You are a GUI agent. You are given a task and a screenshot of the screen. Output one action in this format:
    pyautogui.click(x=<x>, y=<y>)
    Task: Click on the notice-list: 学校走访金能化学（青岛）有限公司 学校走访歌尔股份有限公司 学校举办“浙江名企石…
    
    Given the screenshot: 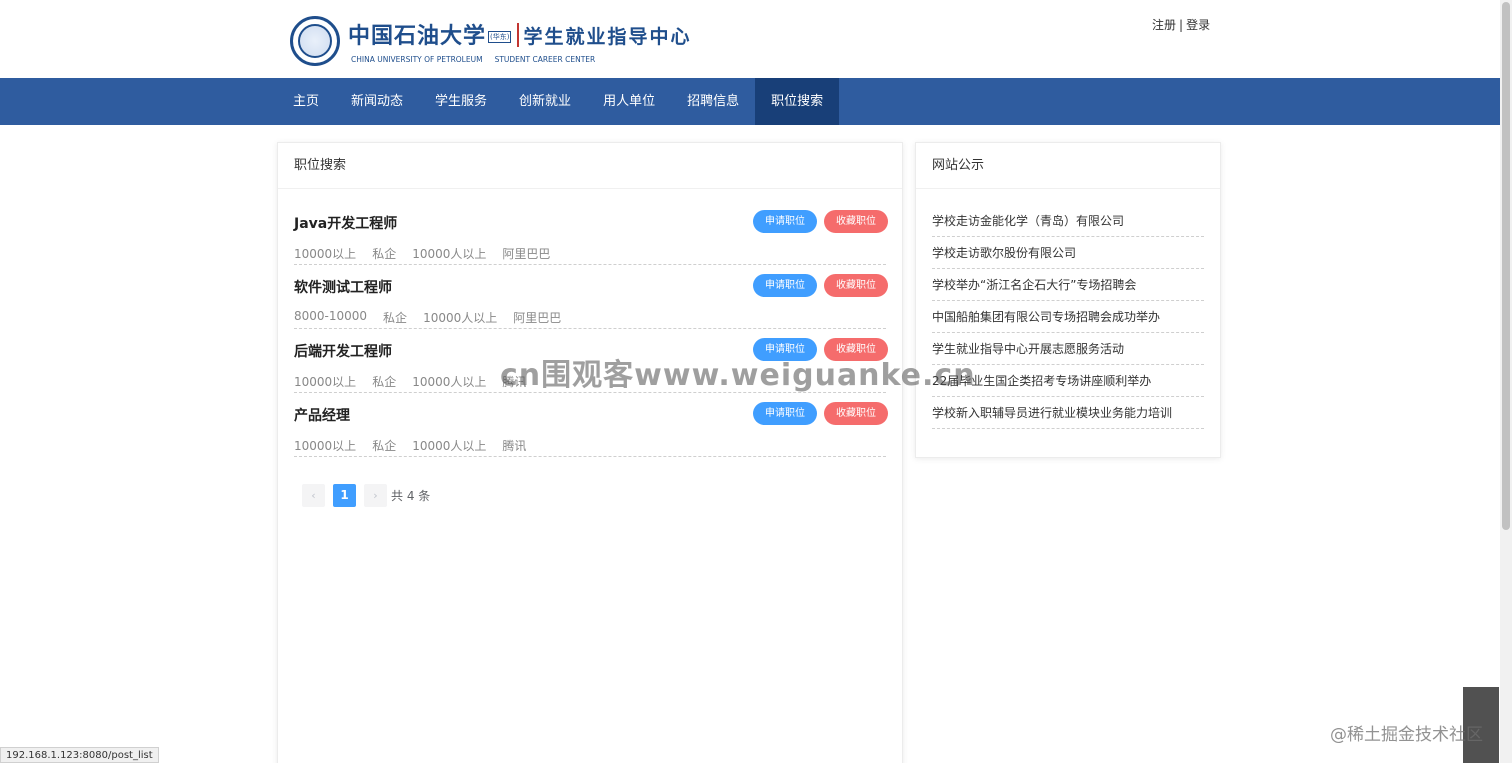 What is the action you would take?
    pyautogui.click(x=1068, y=317)
    